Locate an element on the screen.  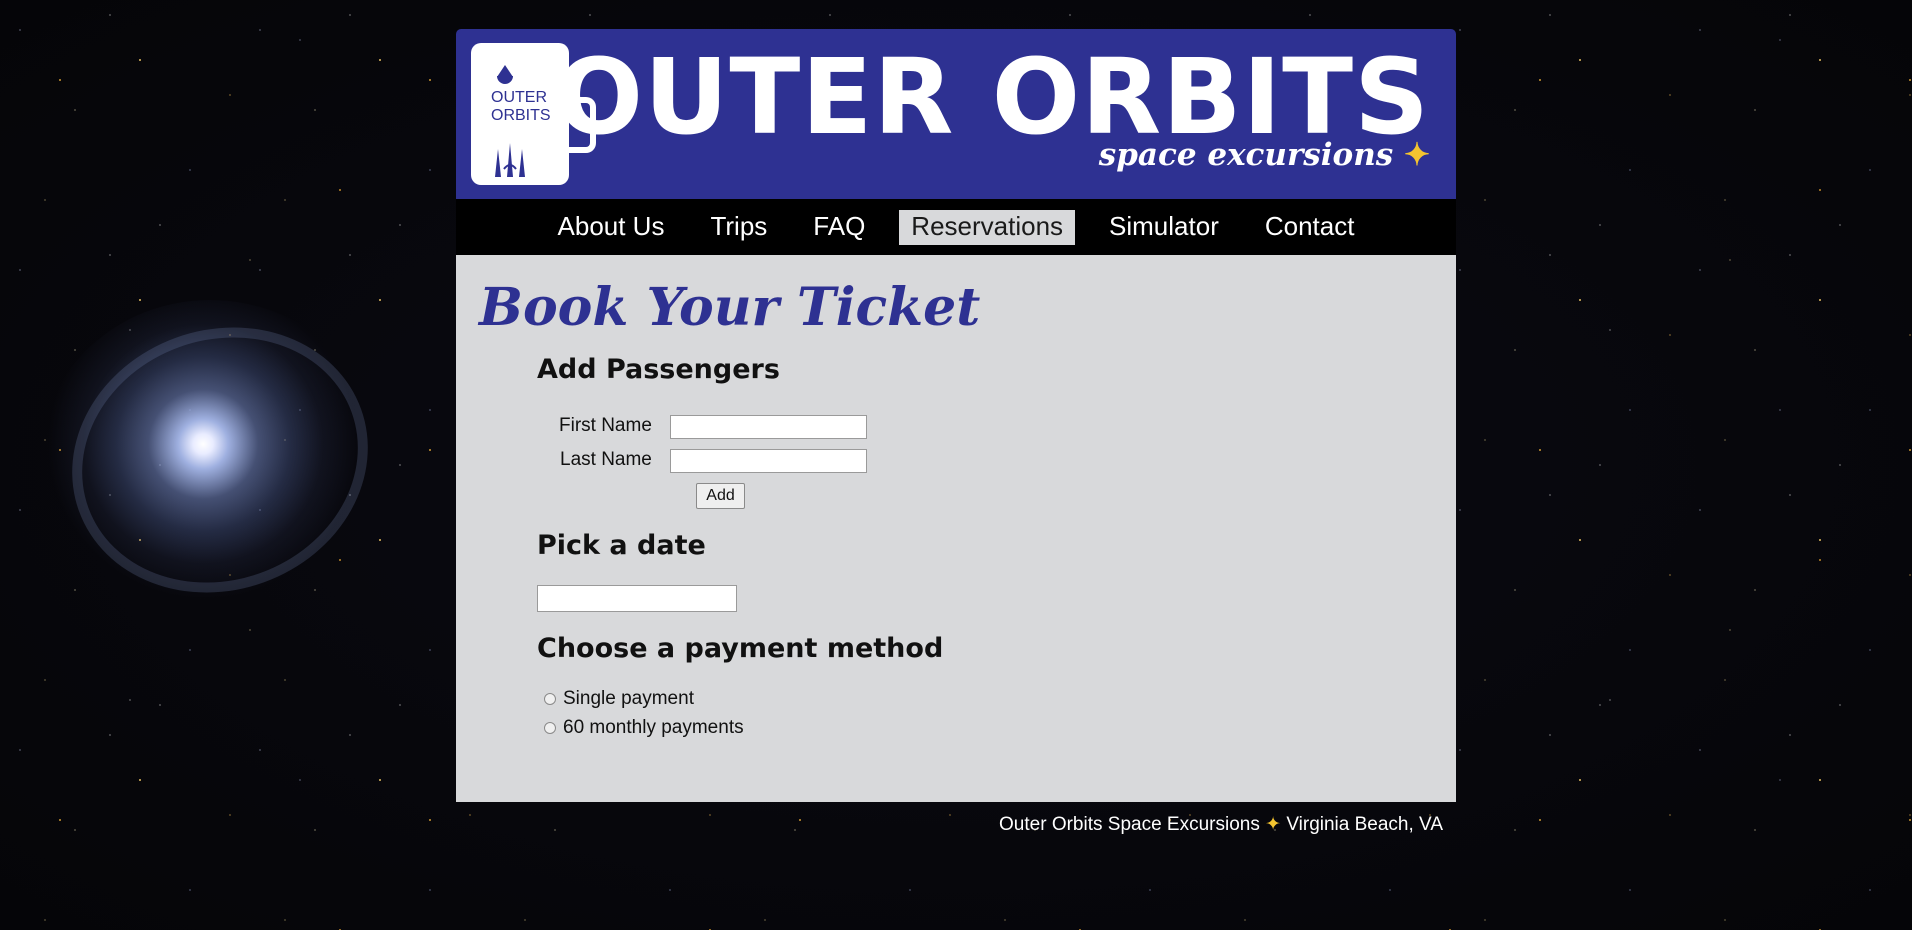
date-field is located at coordinates (637, 598).